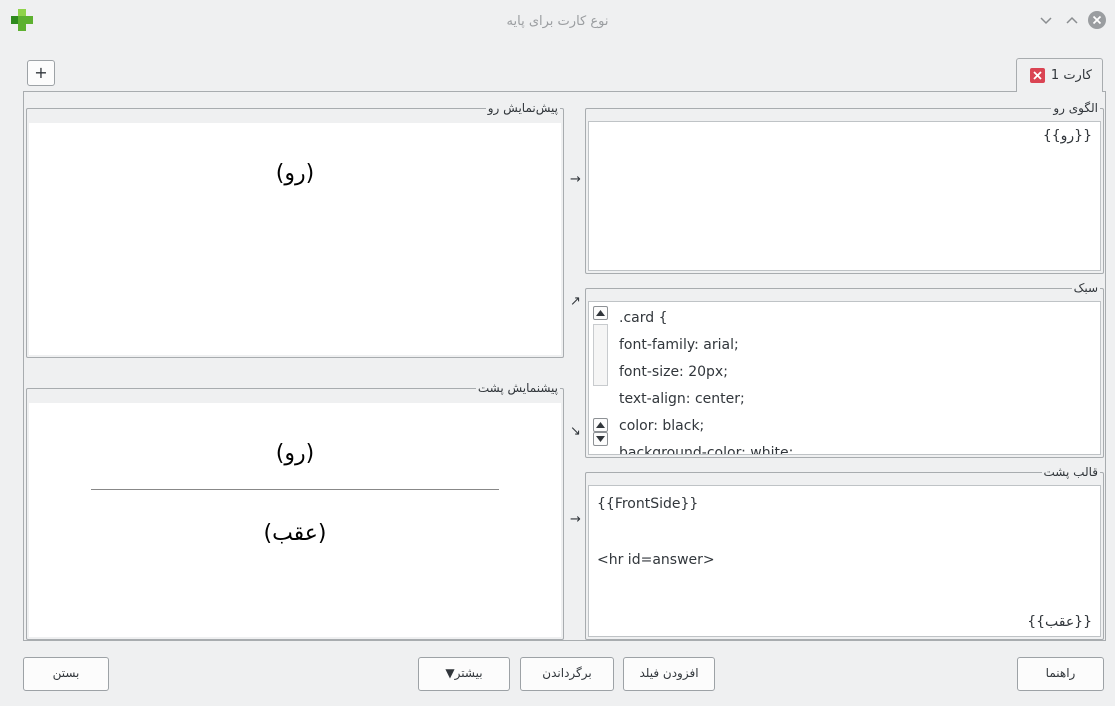  Describe the element at coordinates (1060, 674) in the screenshot. I see `help-button: راهنما` at that location.